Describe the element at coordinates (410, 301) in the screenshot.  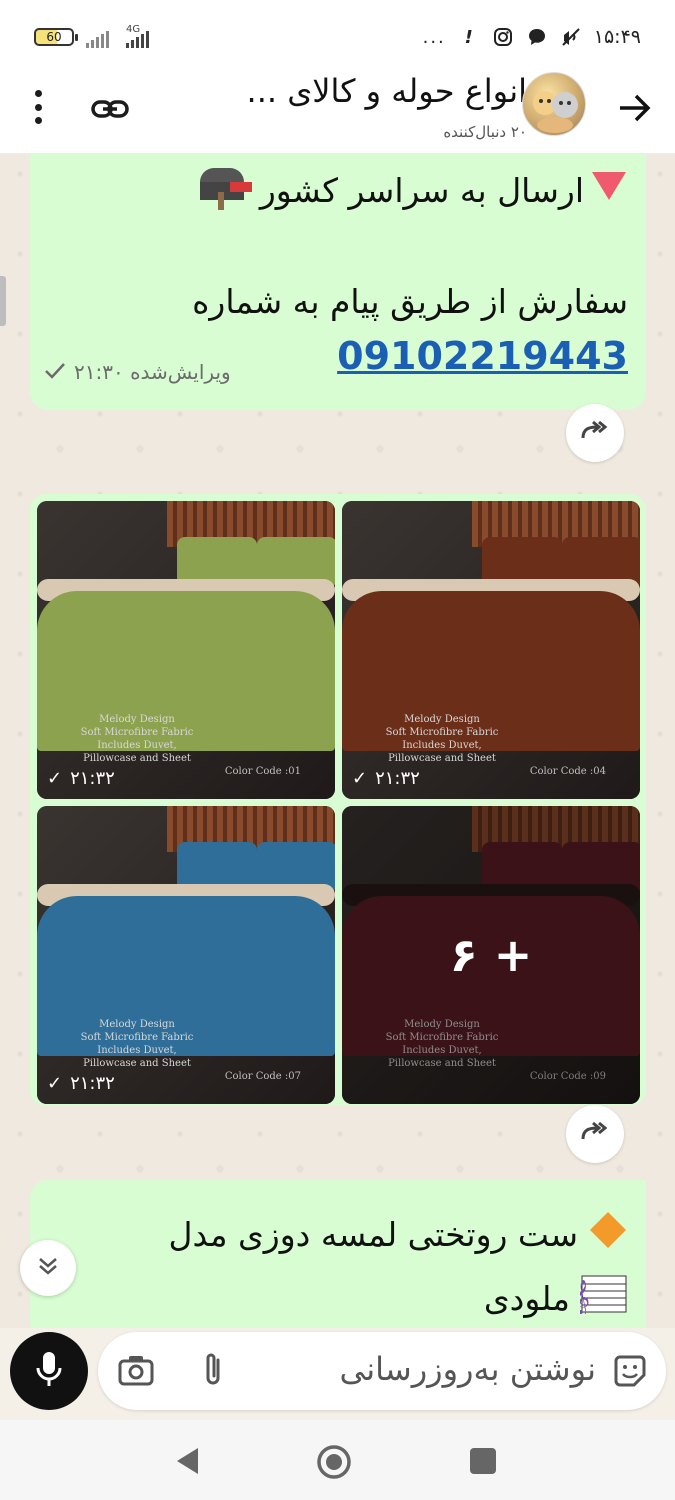
I see `message-line: سفارش از طریق پیام به شماره` at that location.